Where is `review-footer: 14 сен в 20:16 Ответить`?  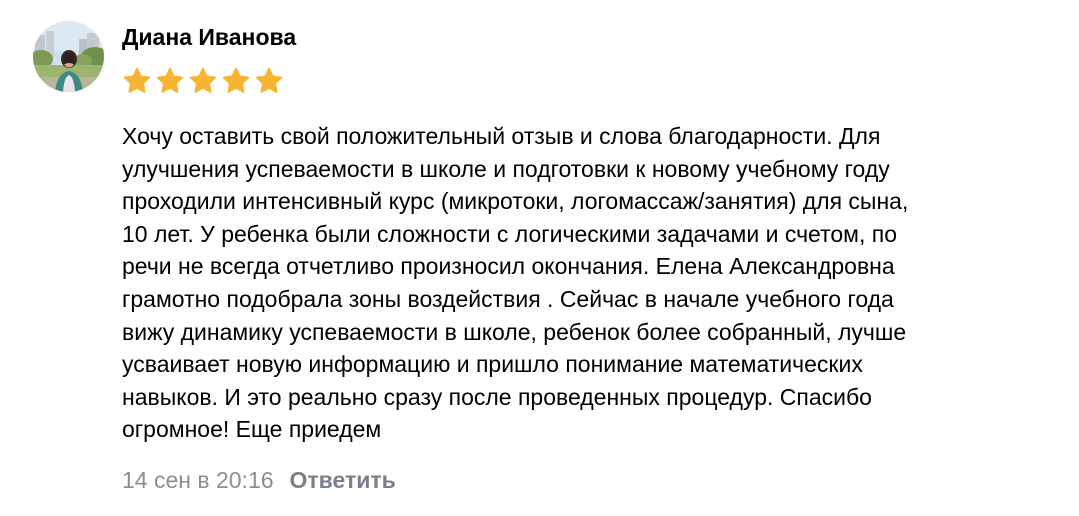 review-footer: 14 сен в 20:16 Ответить is located at coordinates (259, 480).